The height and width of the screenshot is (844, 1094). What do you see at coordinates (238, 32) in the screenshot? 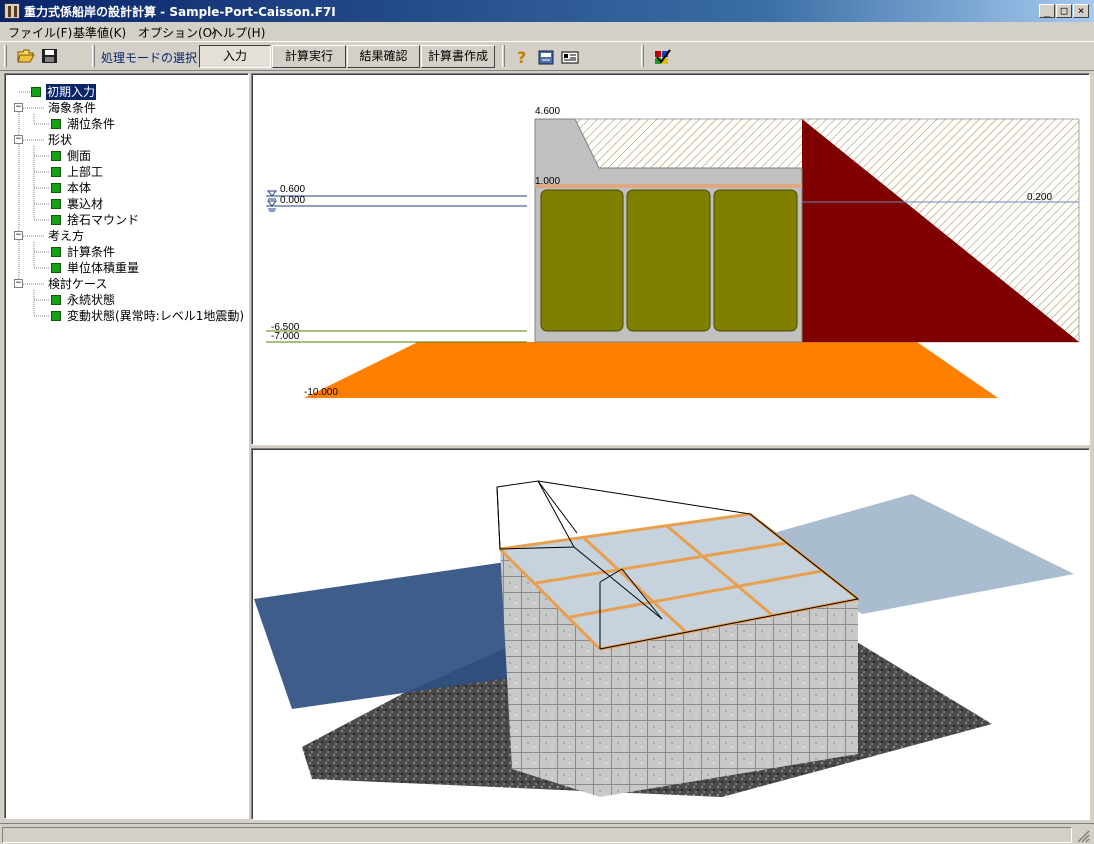
I see `menu-help: ヘルプ(H)` at bounding box center [238, 32].